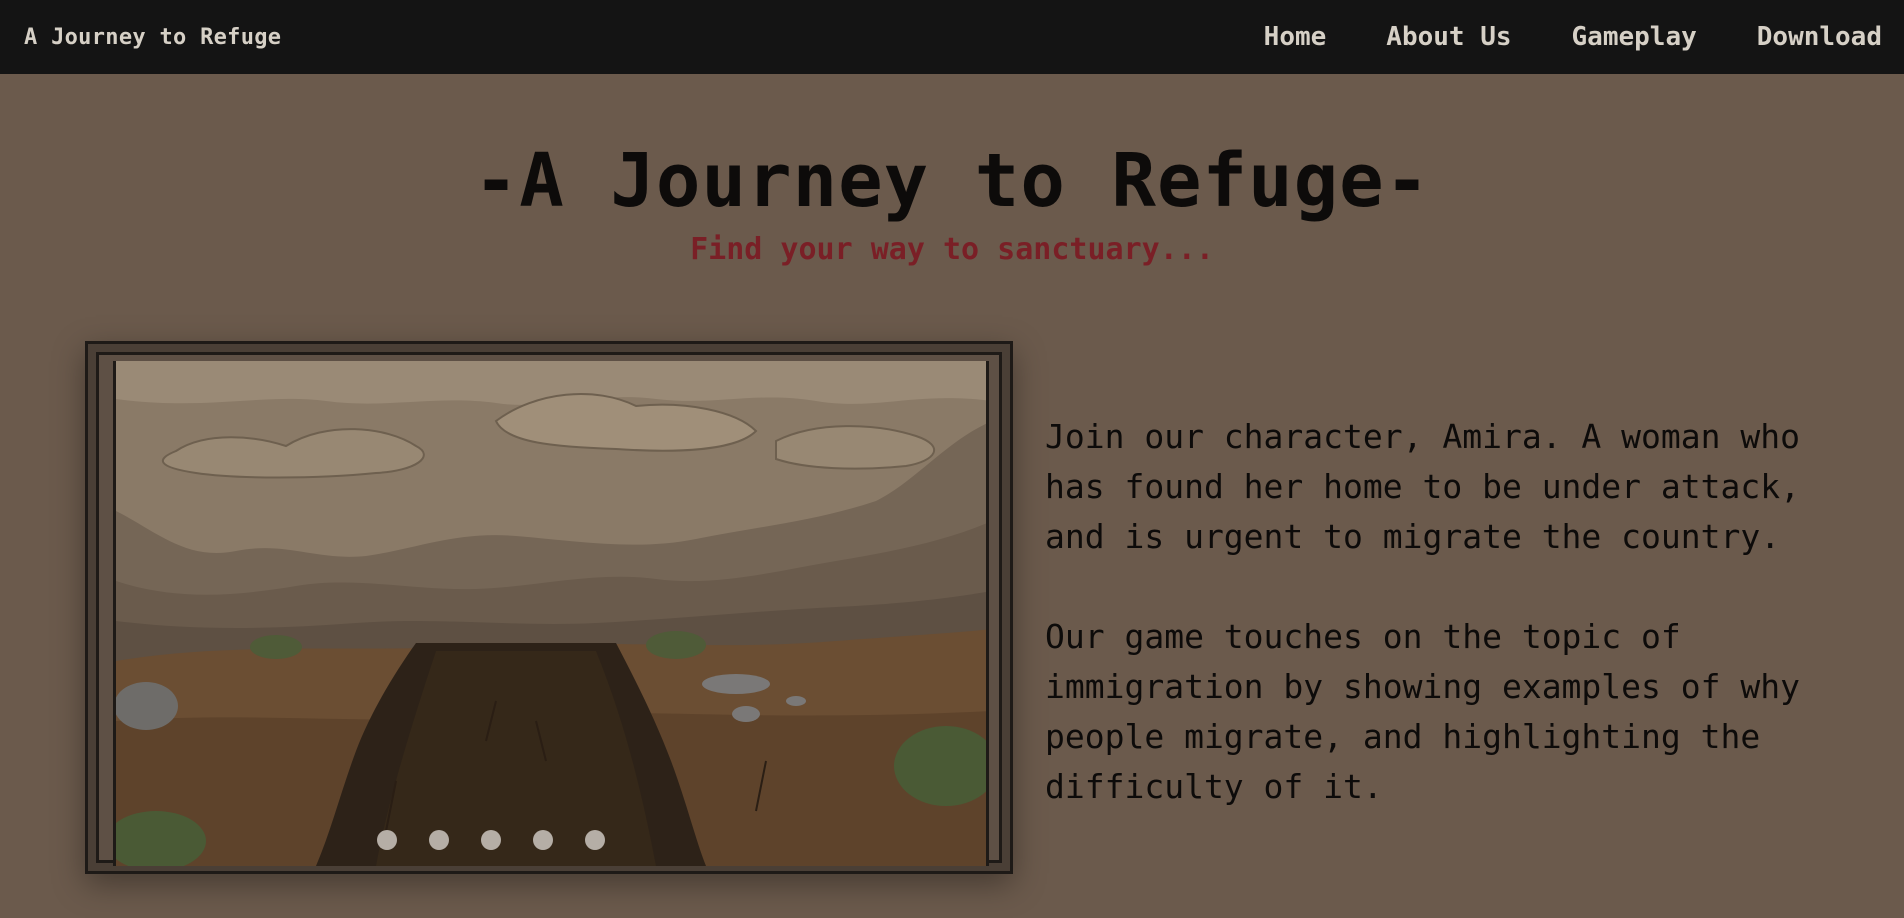  What do you see at coordinates (1819, 37) in the screenshot?
I see `nav-download-link: Download` at bounding box center [1819, 37].